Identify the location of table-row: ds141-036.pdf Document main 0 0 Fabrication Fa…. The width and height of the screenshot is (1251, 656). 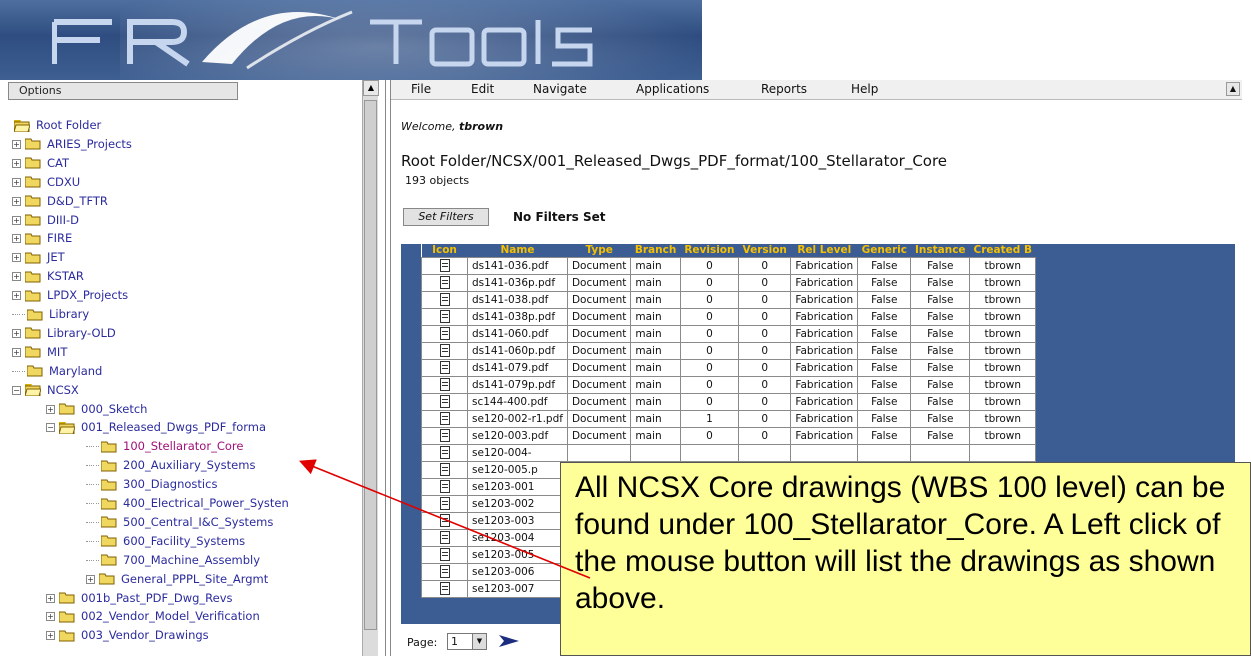
(729, 265).